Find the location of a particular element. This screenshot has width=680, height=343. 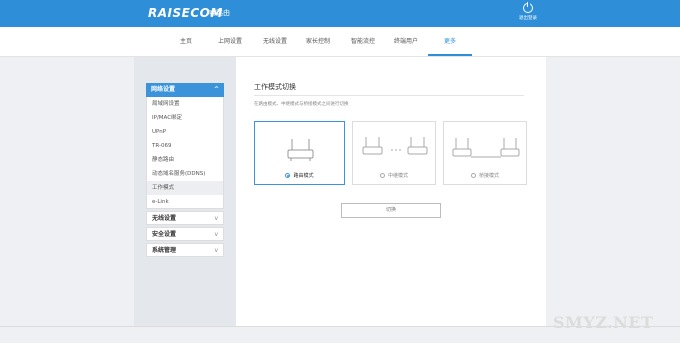

page-title: 工作模式切换 is located at coordinates (275, 87).